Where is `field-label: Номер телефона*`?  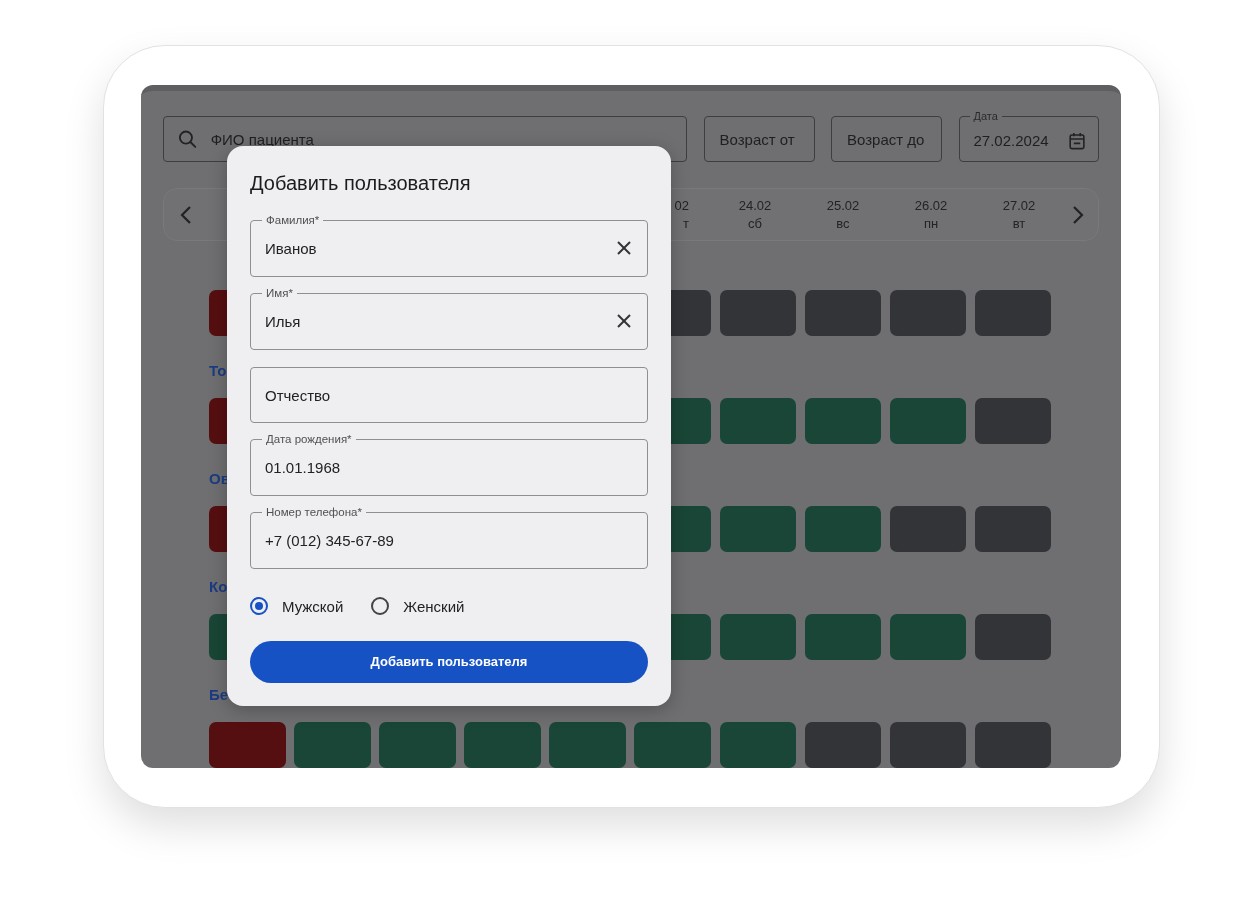
field-label: Номер телефона* is located at coordinates (314, 512).